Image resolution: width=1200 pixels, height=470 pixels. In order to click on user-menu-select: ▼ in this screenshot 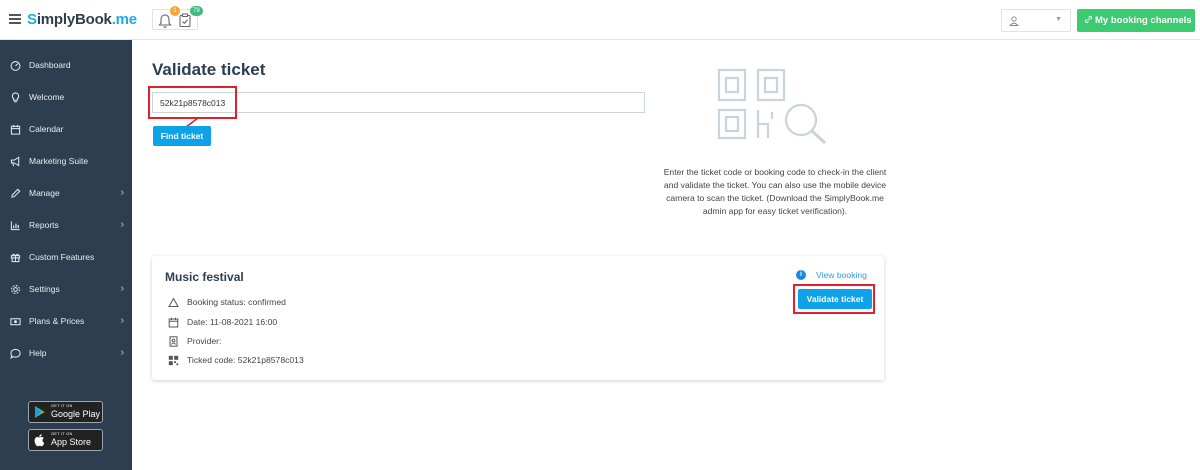, I will do `click(1036, 20)`.